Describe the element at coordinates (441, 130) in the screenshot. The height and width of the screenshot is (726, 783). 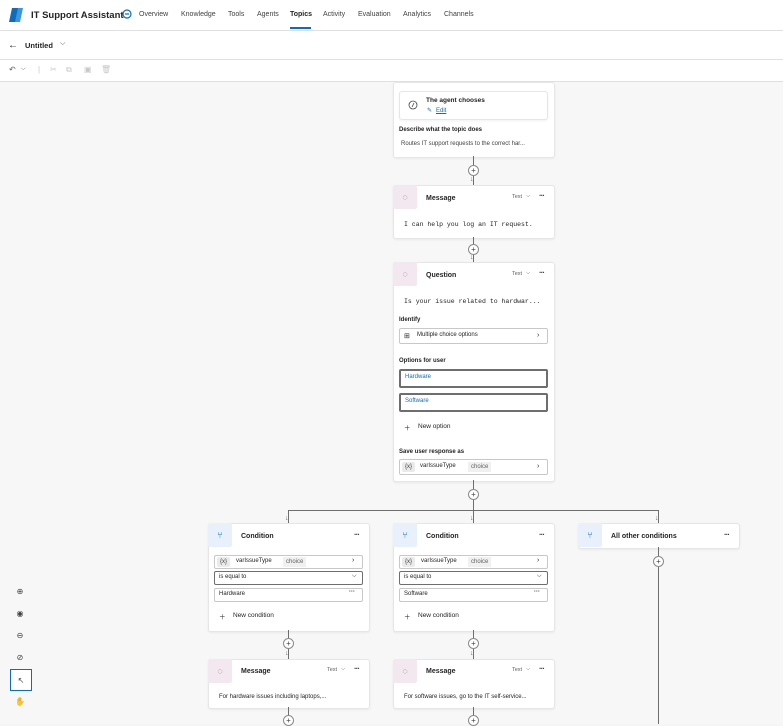
I see `describe-label: Describe what the topic does` at that location.